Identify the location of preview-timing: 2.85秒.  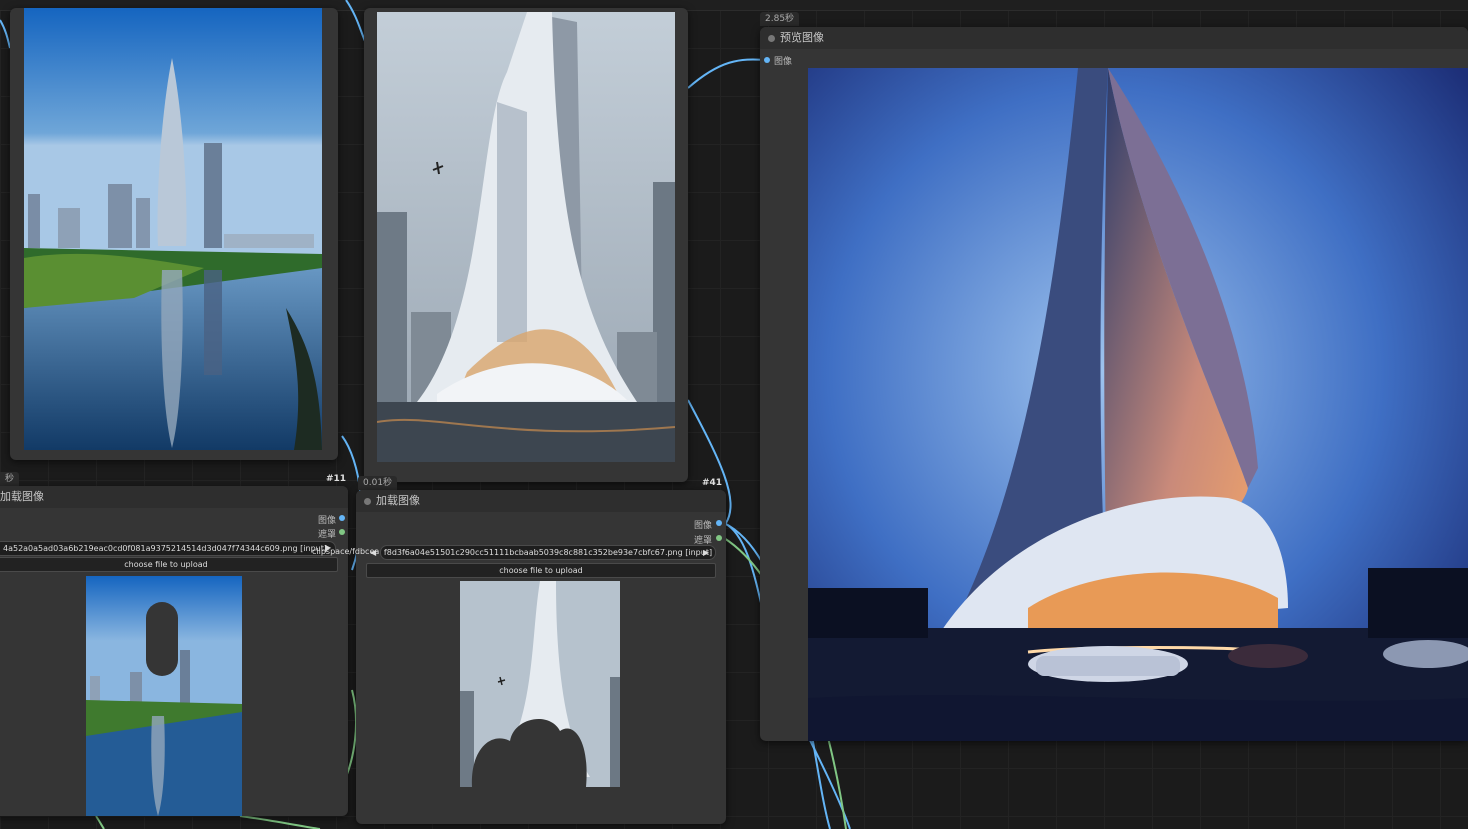
(780, 19).